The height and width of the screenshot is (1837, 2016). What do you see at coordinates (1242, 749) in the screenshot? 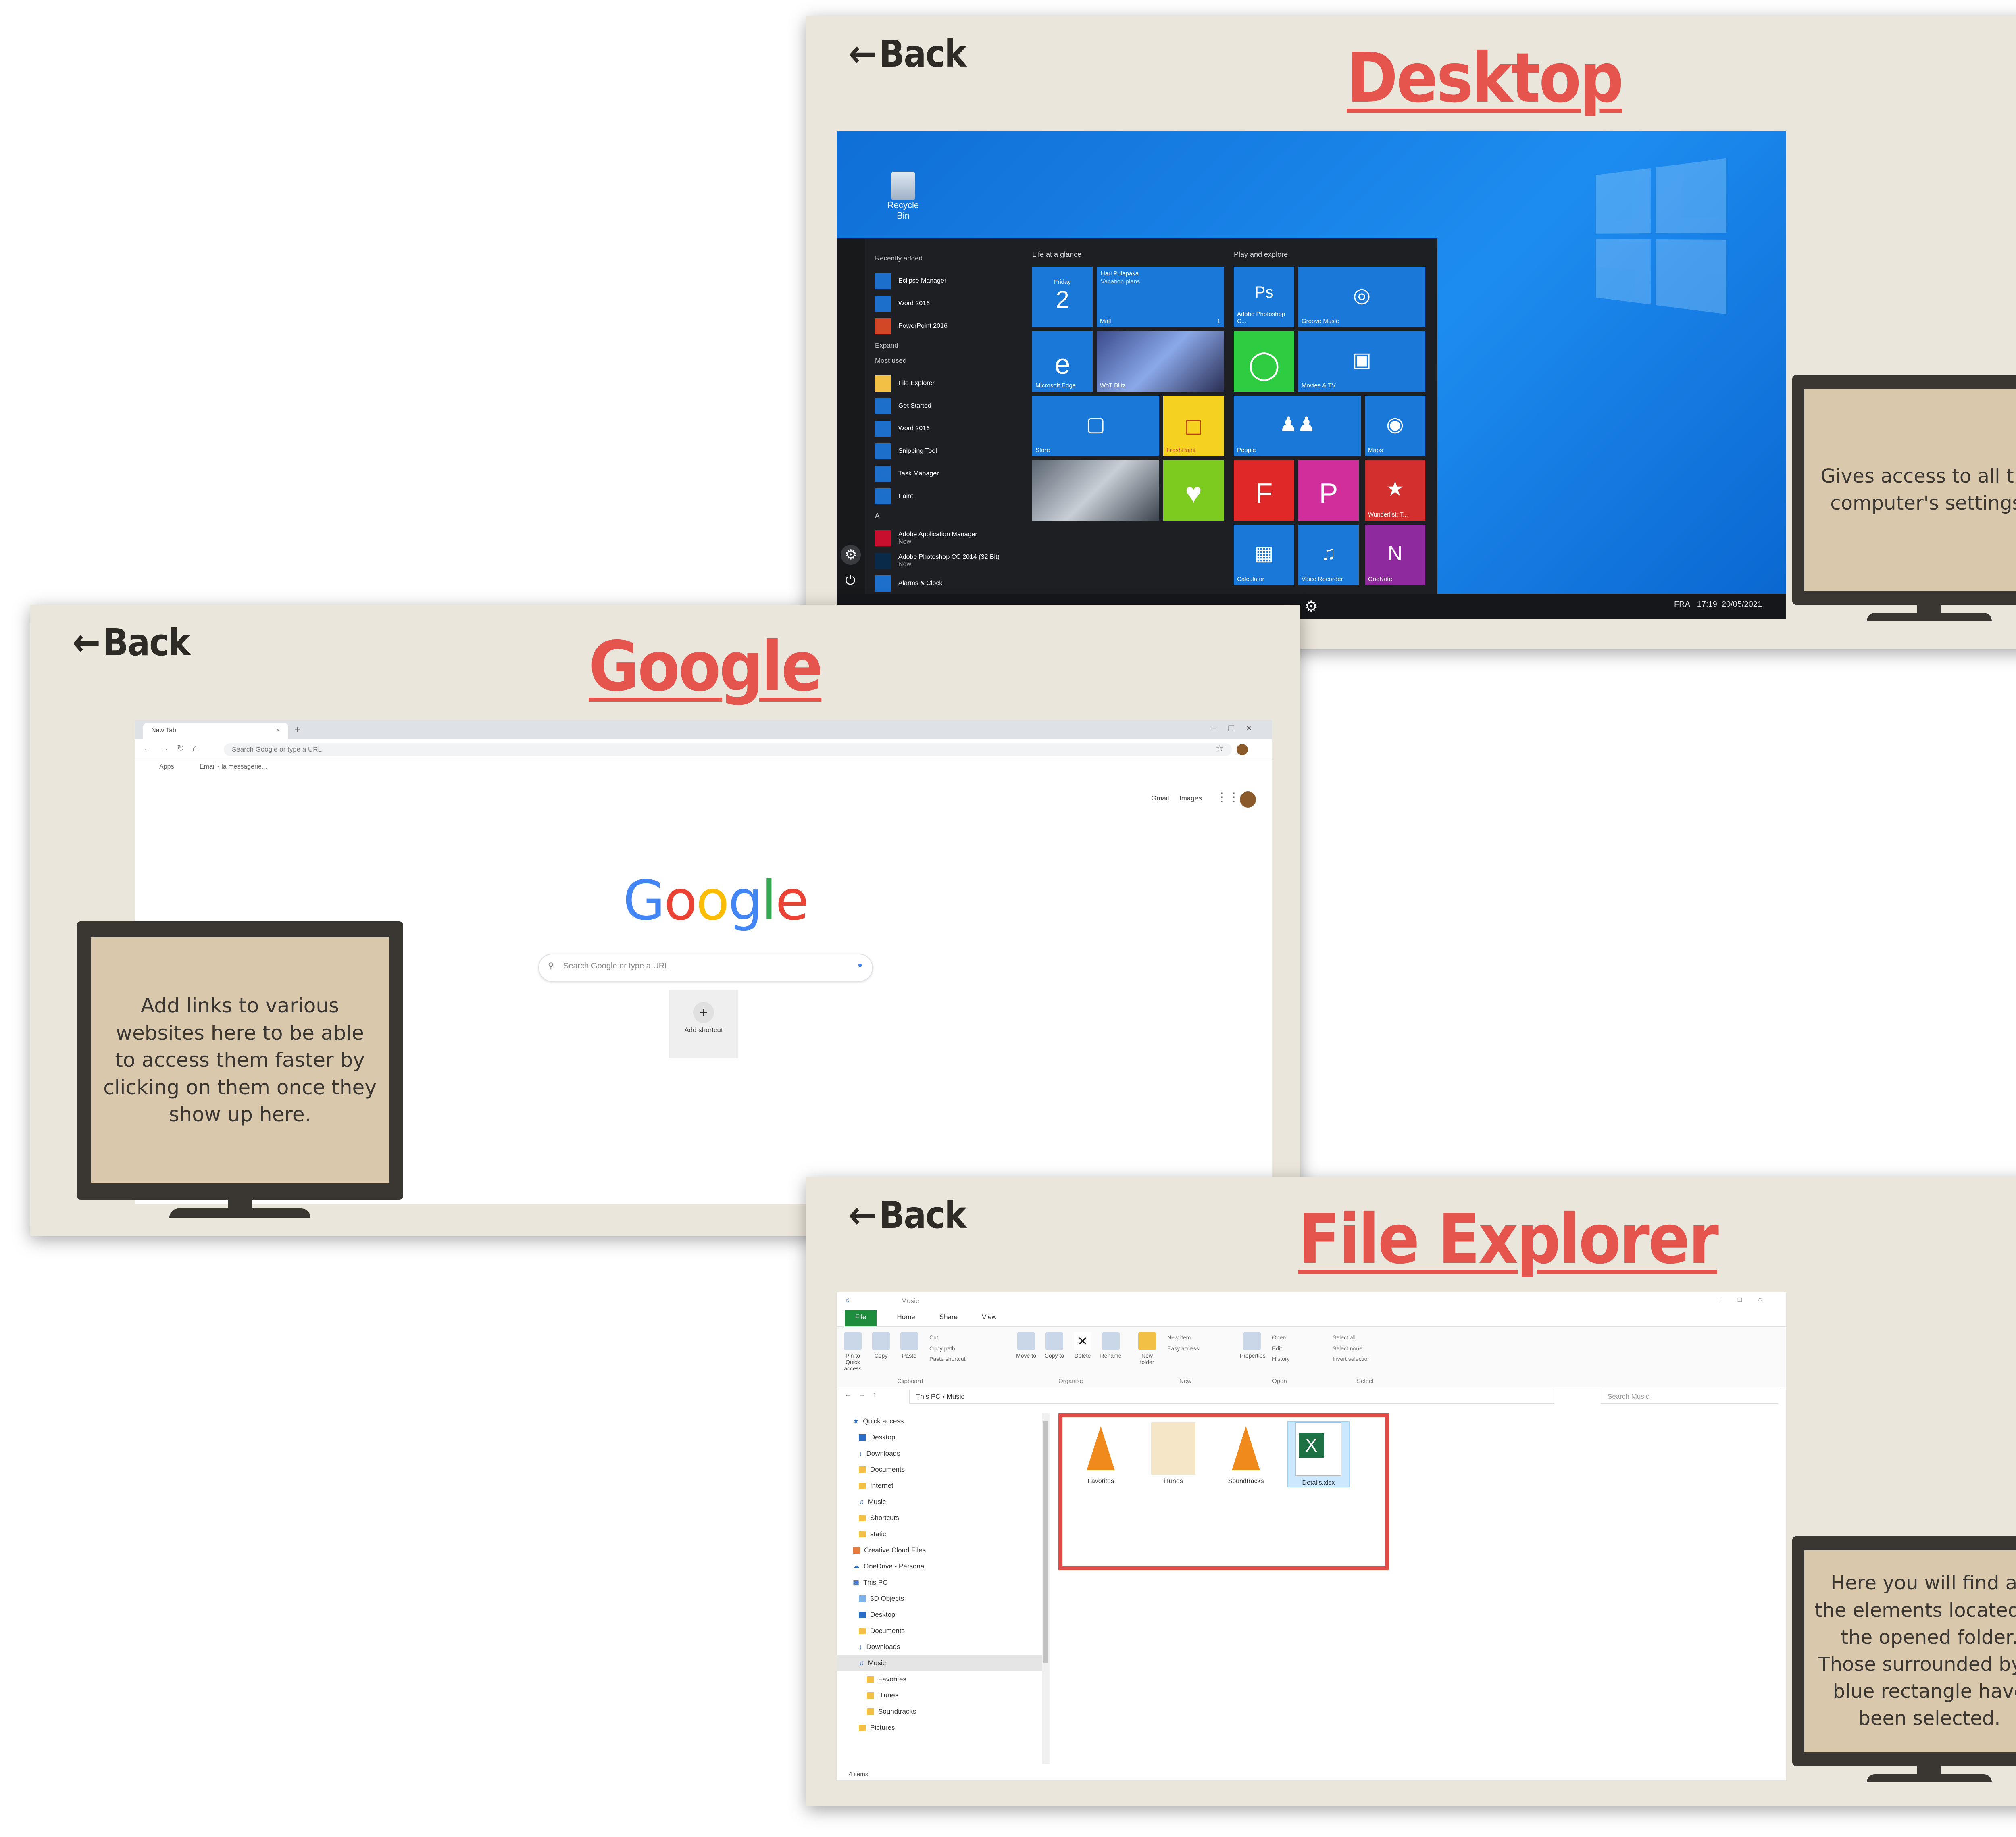
I see `profile-avatar` at bounding box center [1242, 749].